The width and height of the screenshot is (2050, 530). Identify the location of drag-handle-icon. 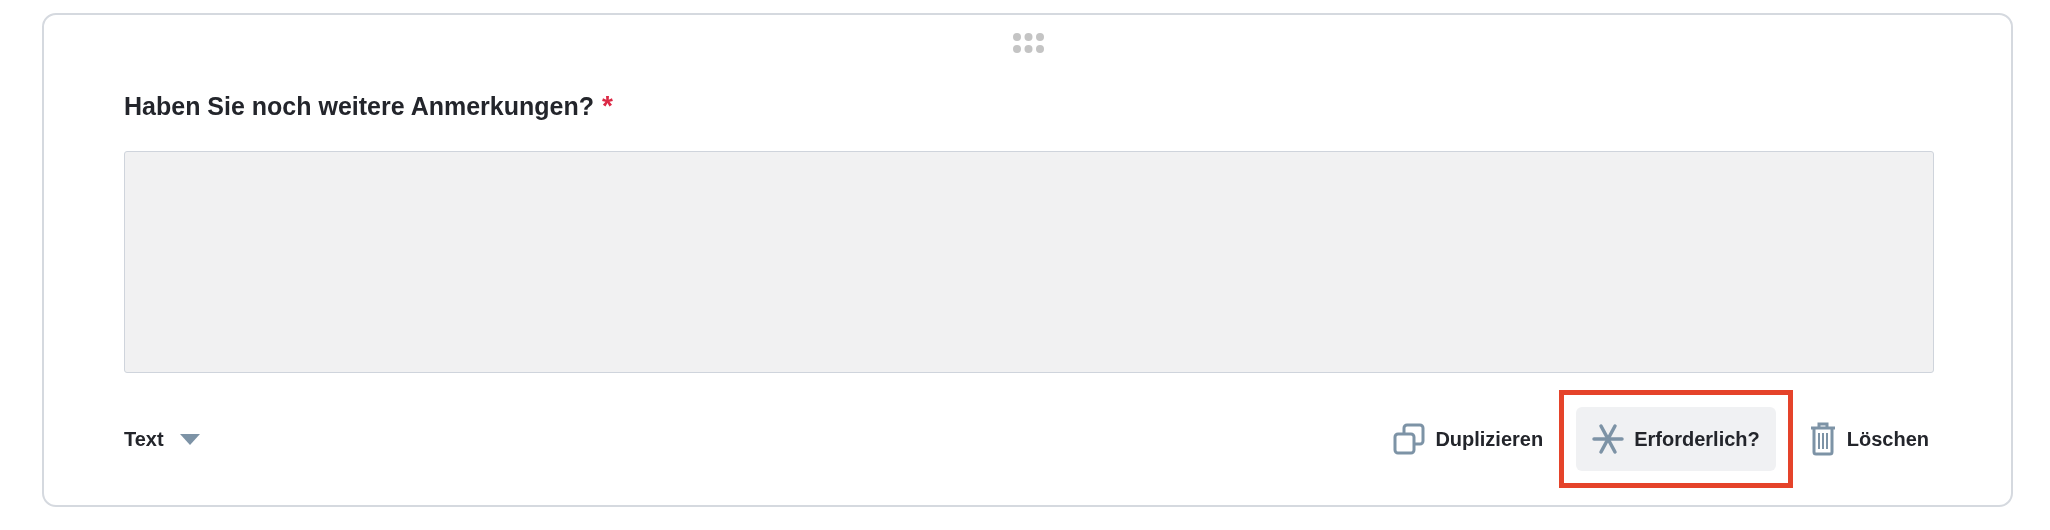
(1028, 43).